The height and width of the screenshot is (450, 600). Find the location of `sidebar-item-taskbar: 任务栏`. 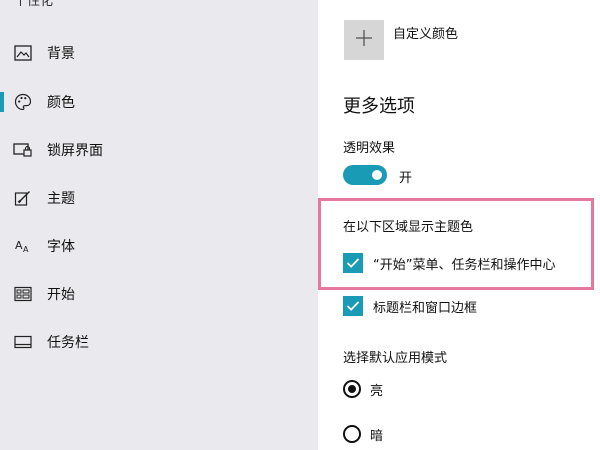

sidebar-item-taskbar: 任务栏 is located at coordinates (159, 342).